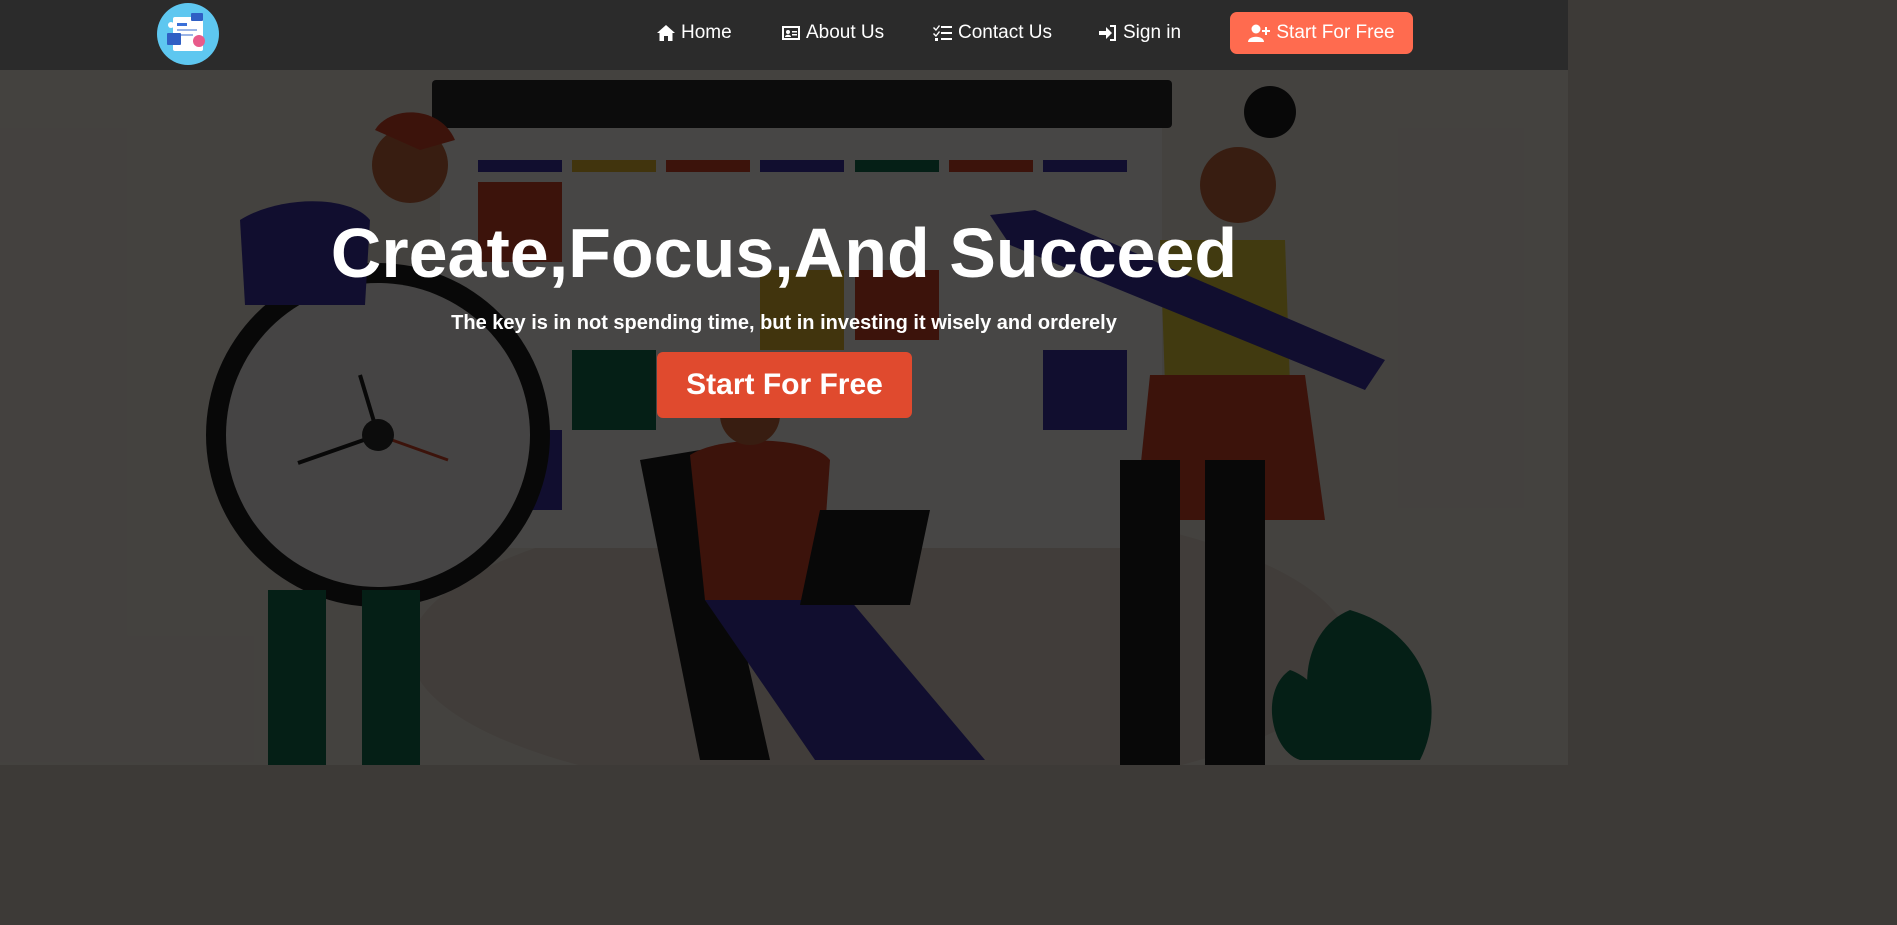  Describe the element at coordinates (1259, 33) in the screenshot. I see `user-plus-icon` at that location.